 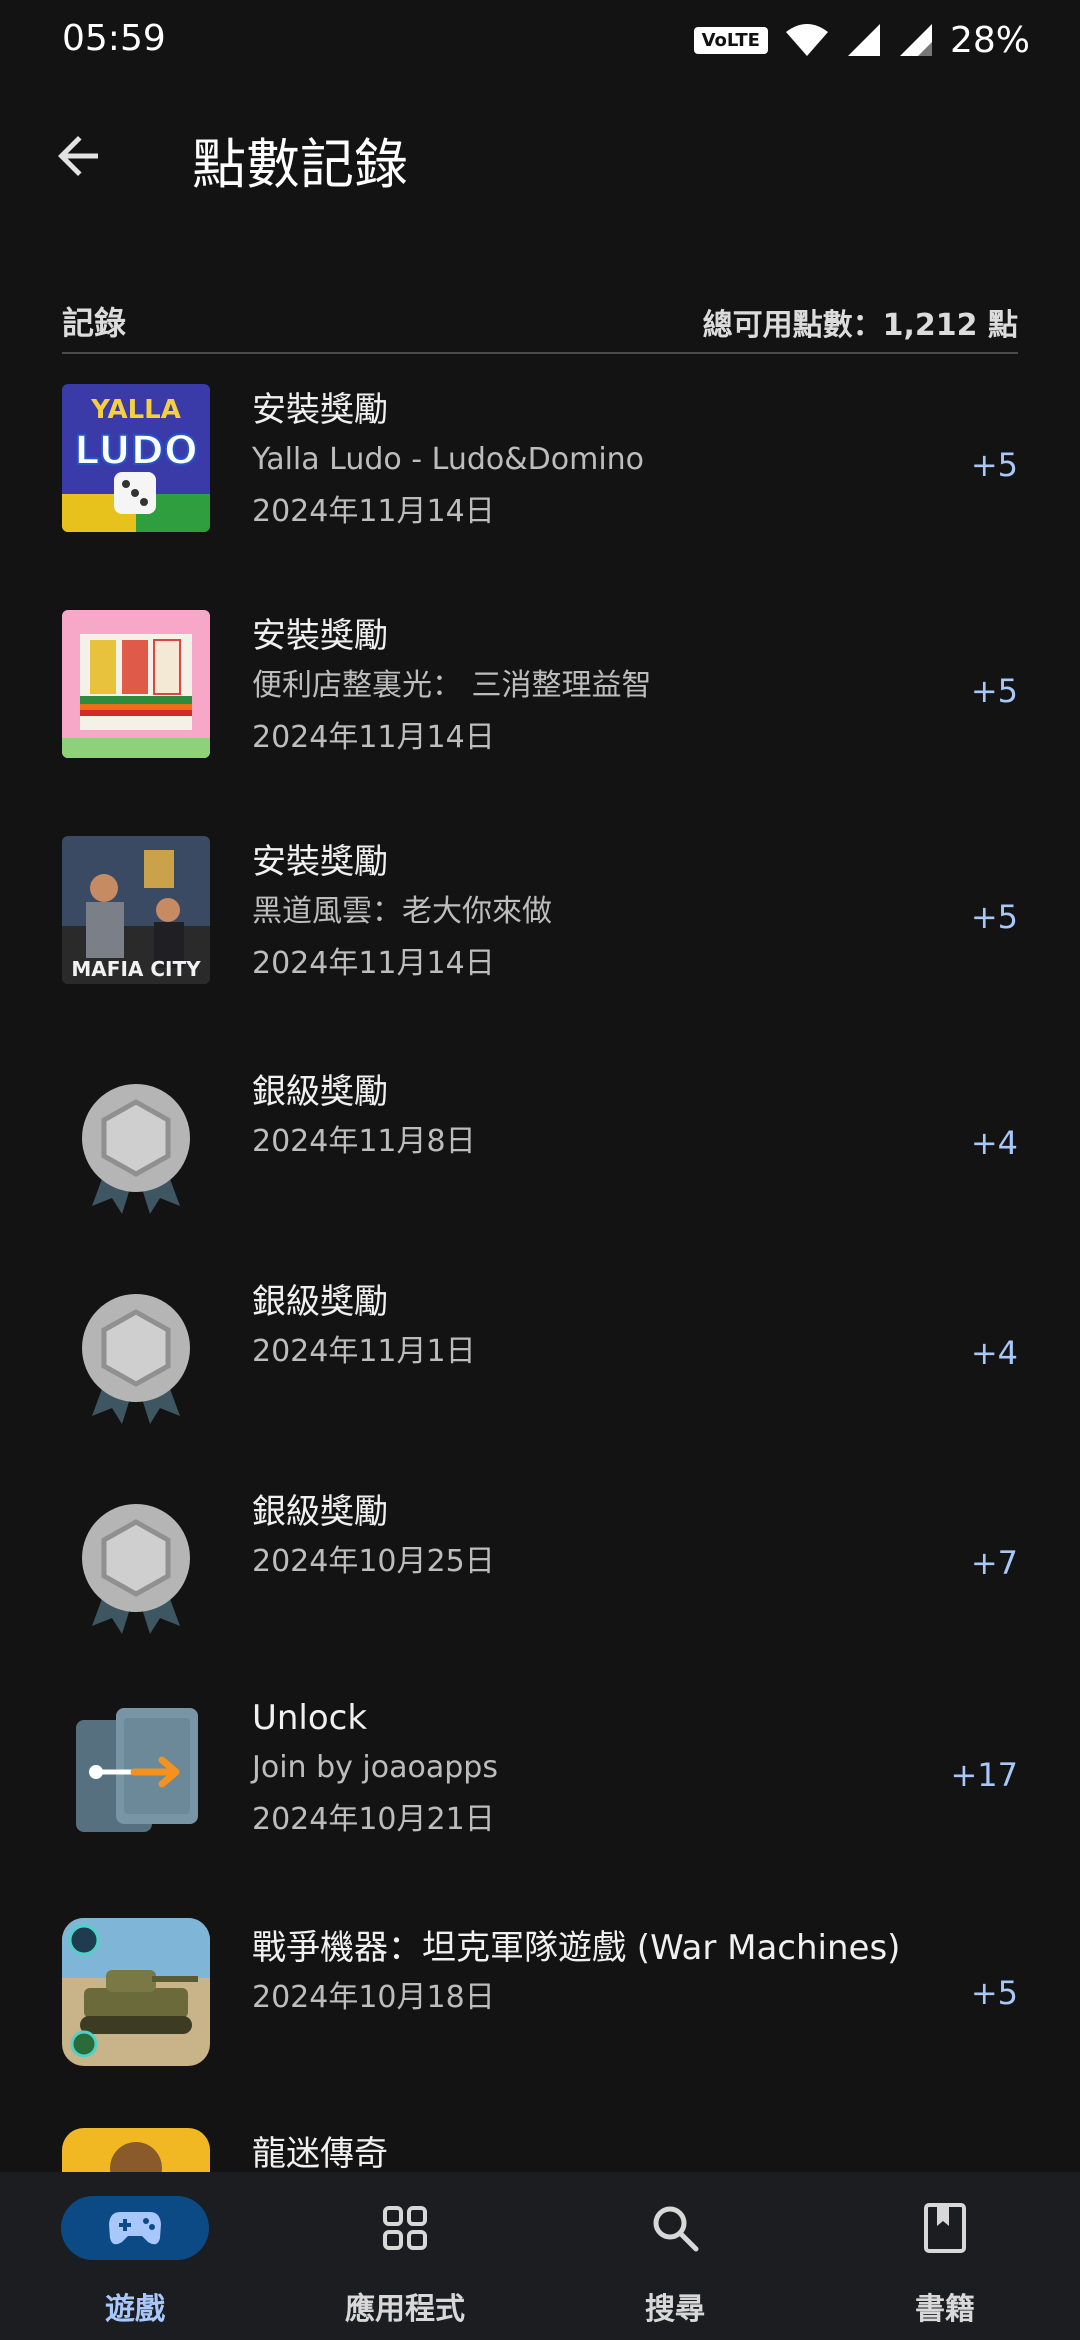 What do you see at coordinates (989, 40) in the screenshot?
I see `battery-level: 28%` at bounding box center [989, 40].